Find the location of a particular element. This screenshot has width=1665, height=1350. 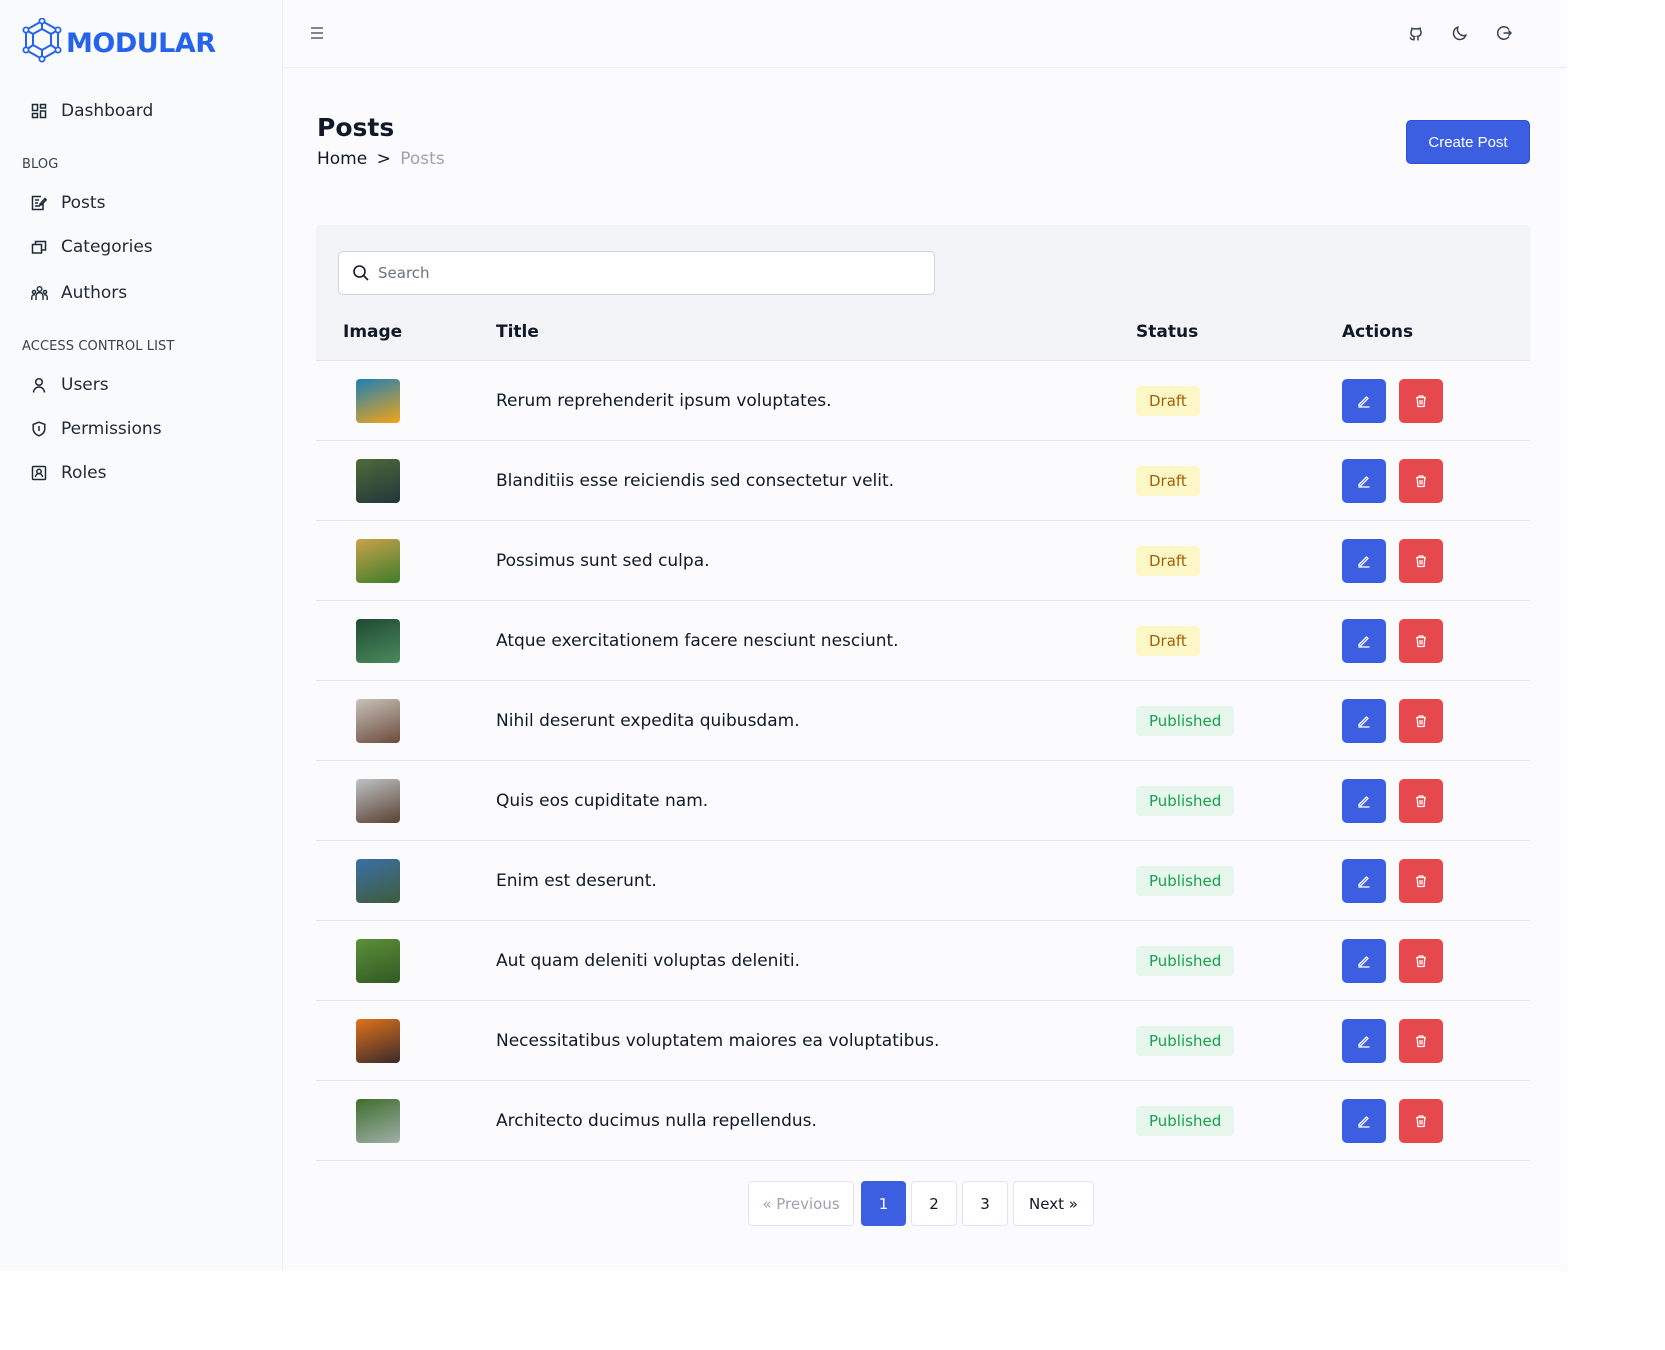

breadcrumb-current: Posts is located at coordinates (422, 159).